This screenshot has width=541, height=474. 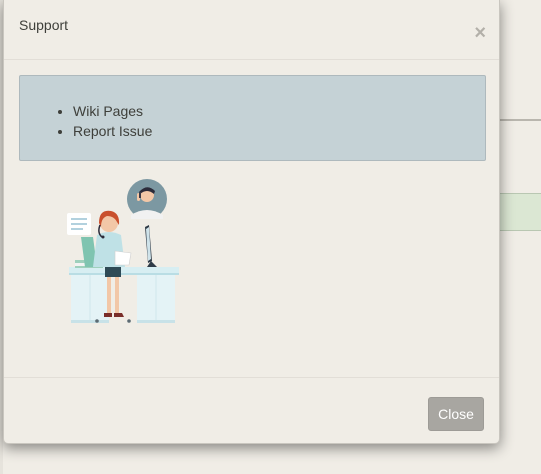 I want to click on note-icon, so click(x=79, y=224).